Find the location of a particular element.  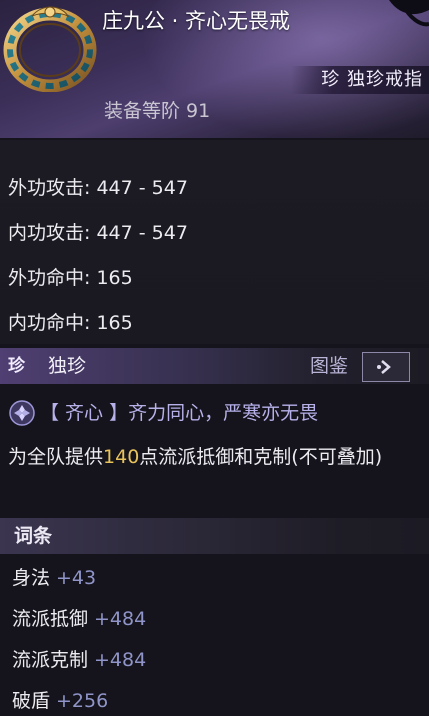

affix-line: 身法 +43 is located at coordinates (54, 578).